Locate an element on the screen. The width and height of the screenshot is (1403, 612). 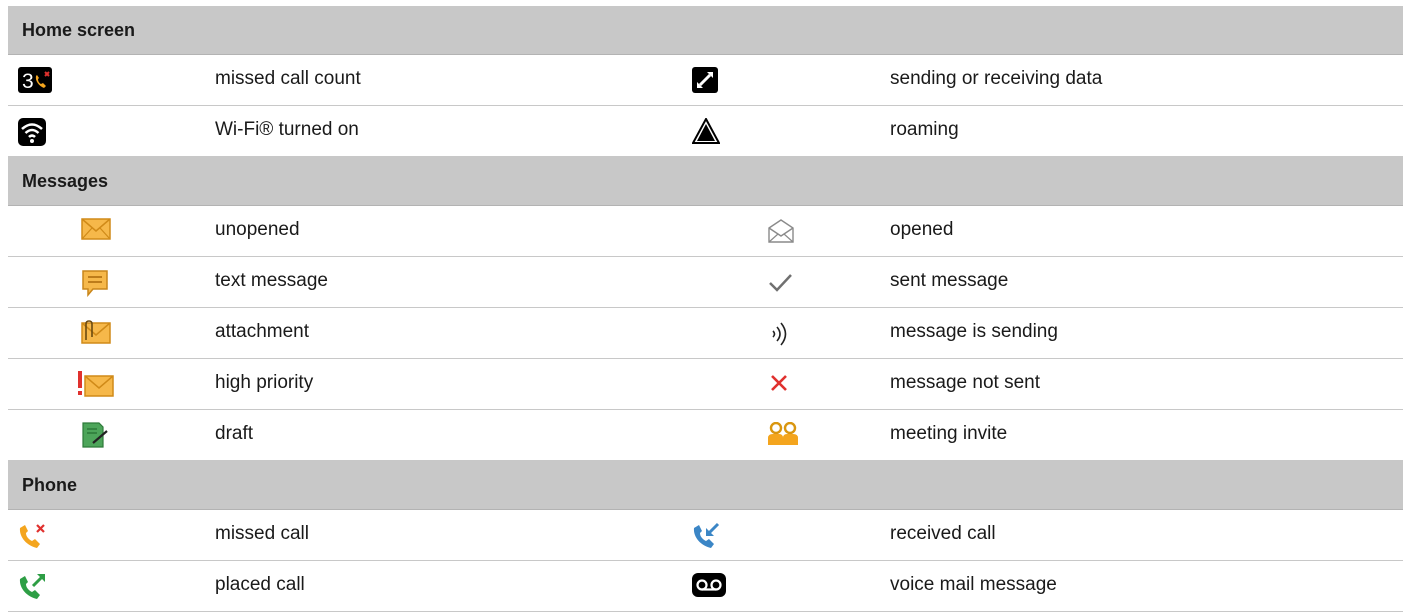
legend-label: roaming is located at coordinates (924, 129).